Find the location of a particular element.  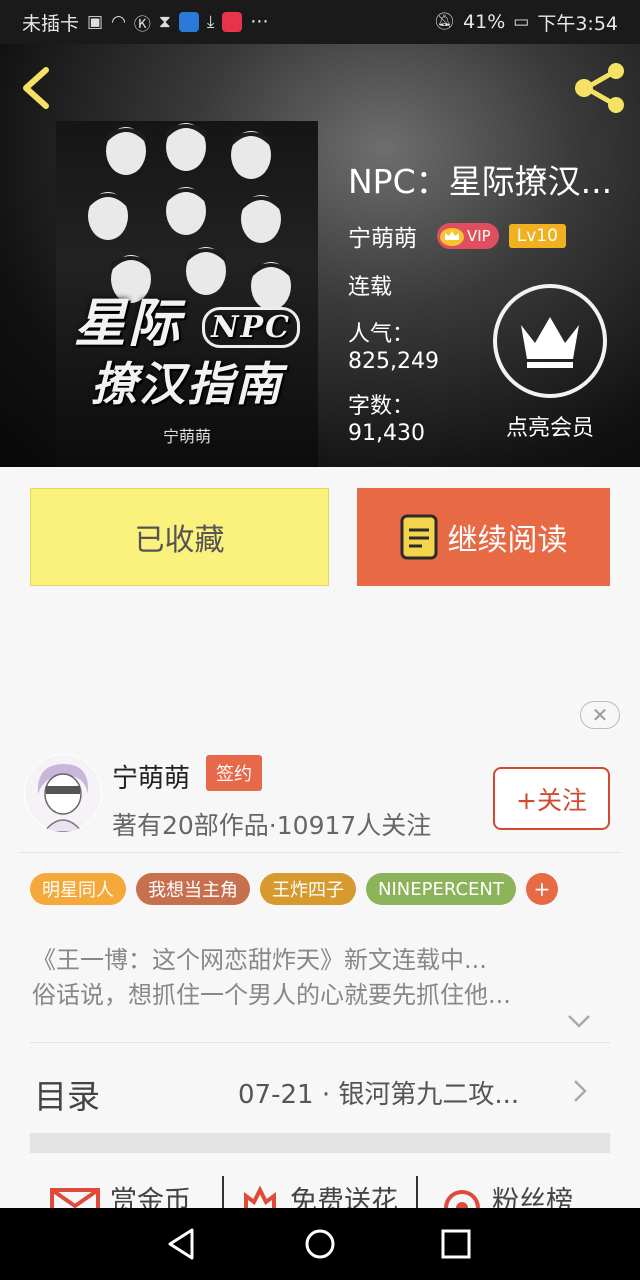

crown-icon is located at coordinates (550, 342).